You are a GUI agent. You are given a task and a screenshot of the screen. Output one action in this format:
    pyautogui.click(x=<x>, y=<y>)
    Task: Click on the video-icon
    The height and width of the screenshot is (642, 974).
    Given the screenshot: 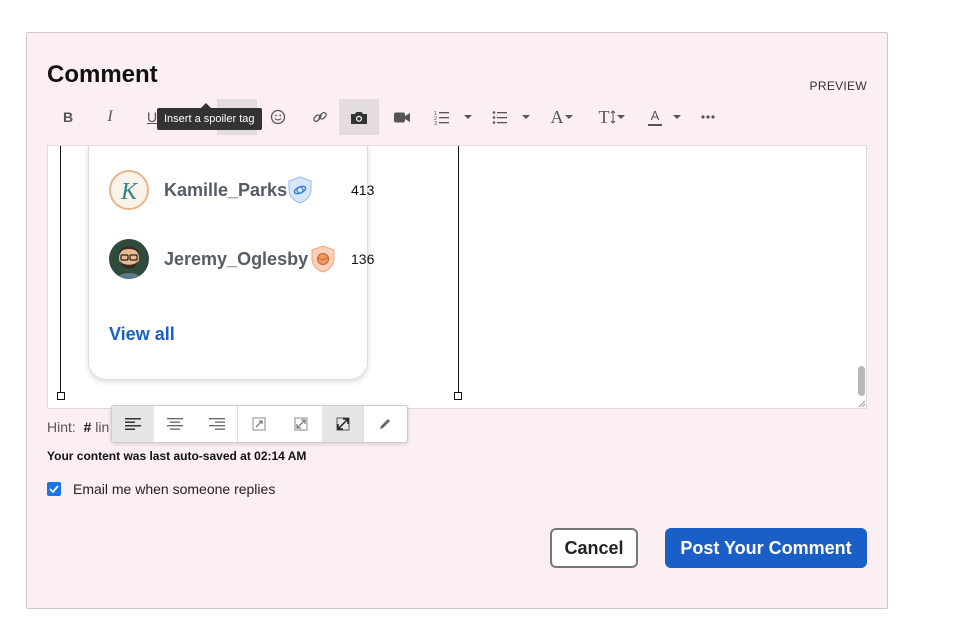 What is the action you would take?
    pyautogui.click(x=402, y=117)
    